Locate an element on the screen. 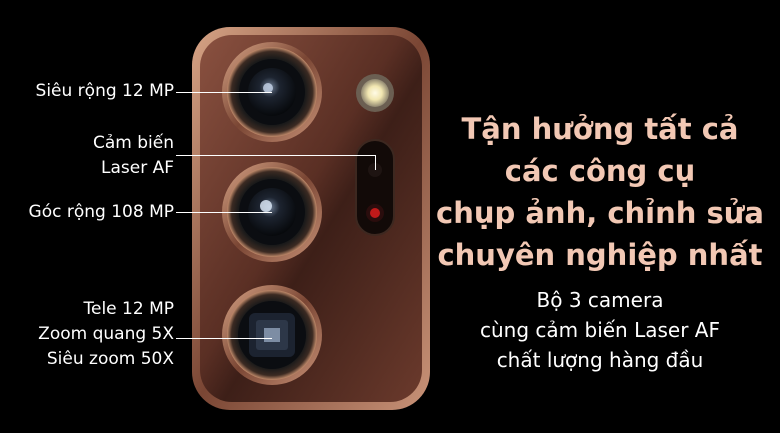 This screenshot has width=780, height=433. subtext-line-2: cùng cảm biến Laser AF is located at coordinates (600, 330).